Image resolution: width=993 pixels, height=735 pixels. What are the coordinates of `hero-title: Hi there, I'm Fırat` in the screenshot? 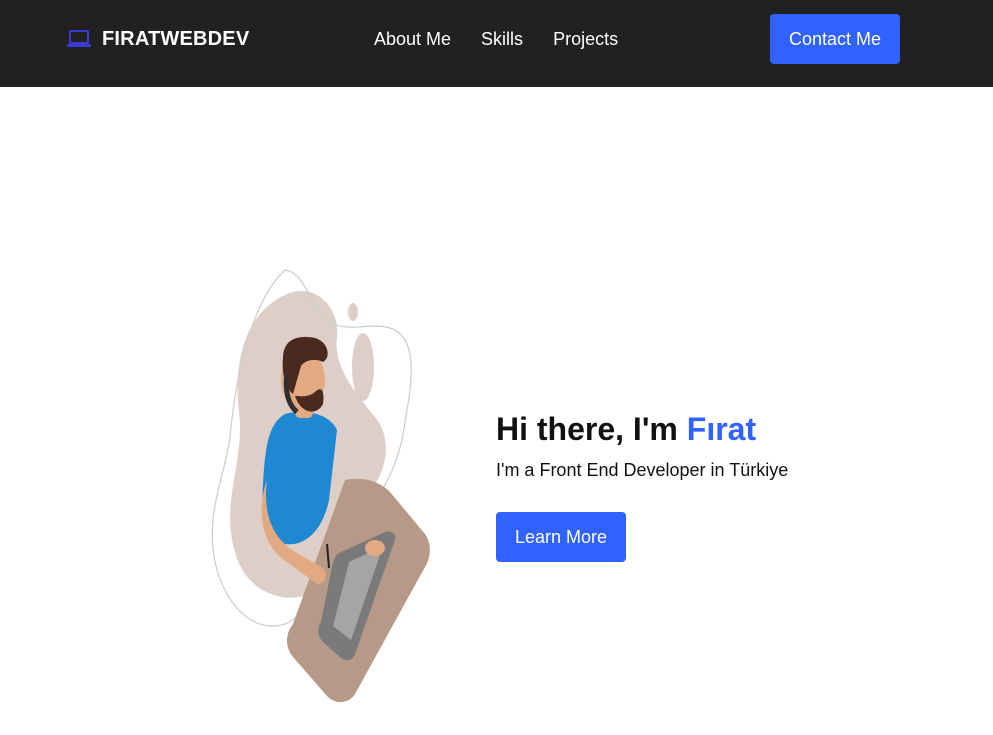 It's located at (716, 429).